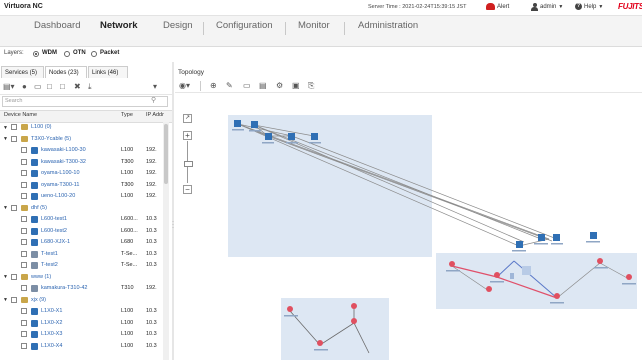 The width and height of the screenshot is (642, 360). I want to click on tree-group-row: ▼ www (1), so click(81, 278).